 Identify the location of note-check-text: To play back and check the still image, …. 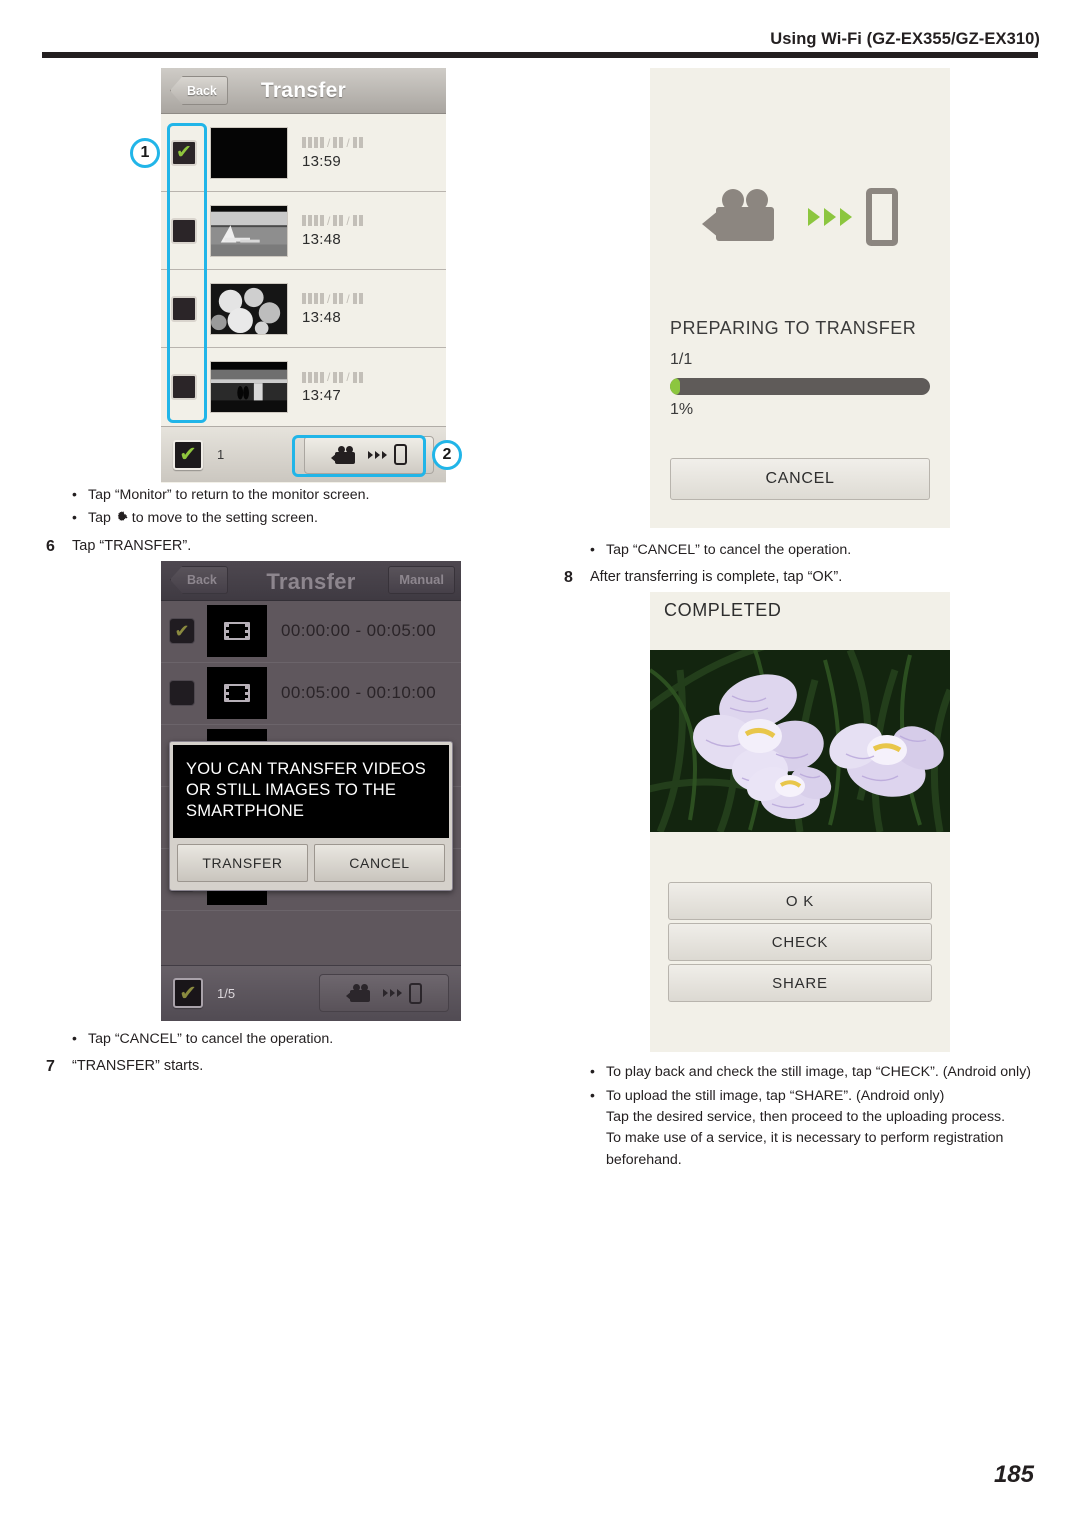
(819, 1072).